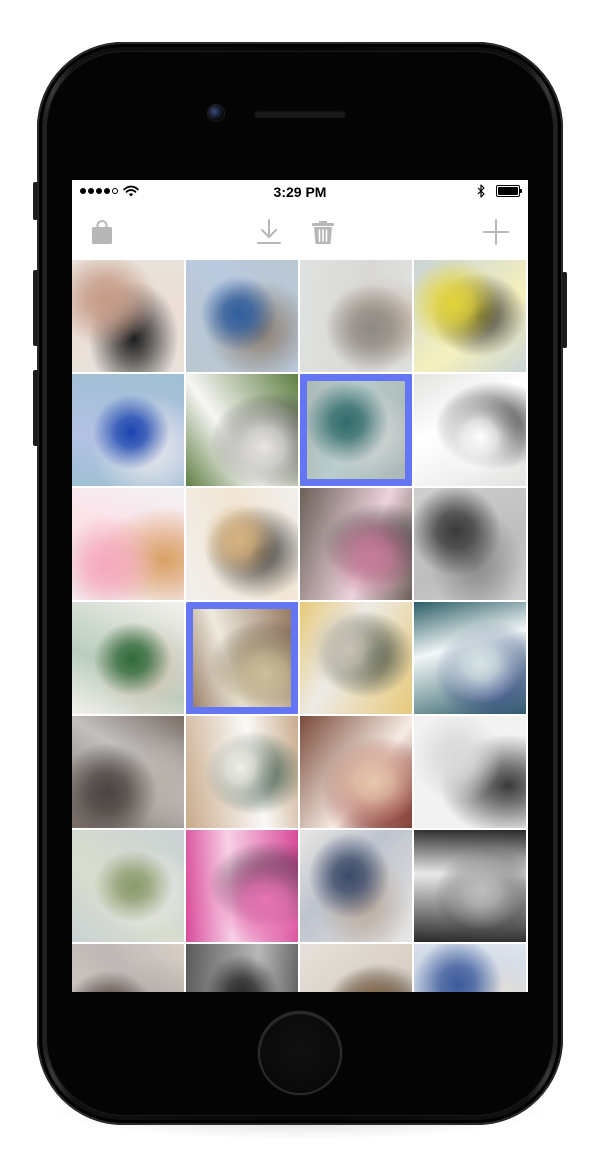 The width and height of the screenshot is (600, 1173). What do you see at coordinates (128, 316) in the screenshot?
I see `photo-hands-lace` at bounding box center [128, 316].